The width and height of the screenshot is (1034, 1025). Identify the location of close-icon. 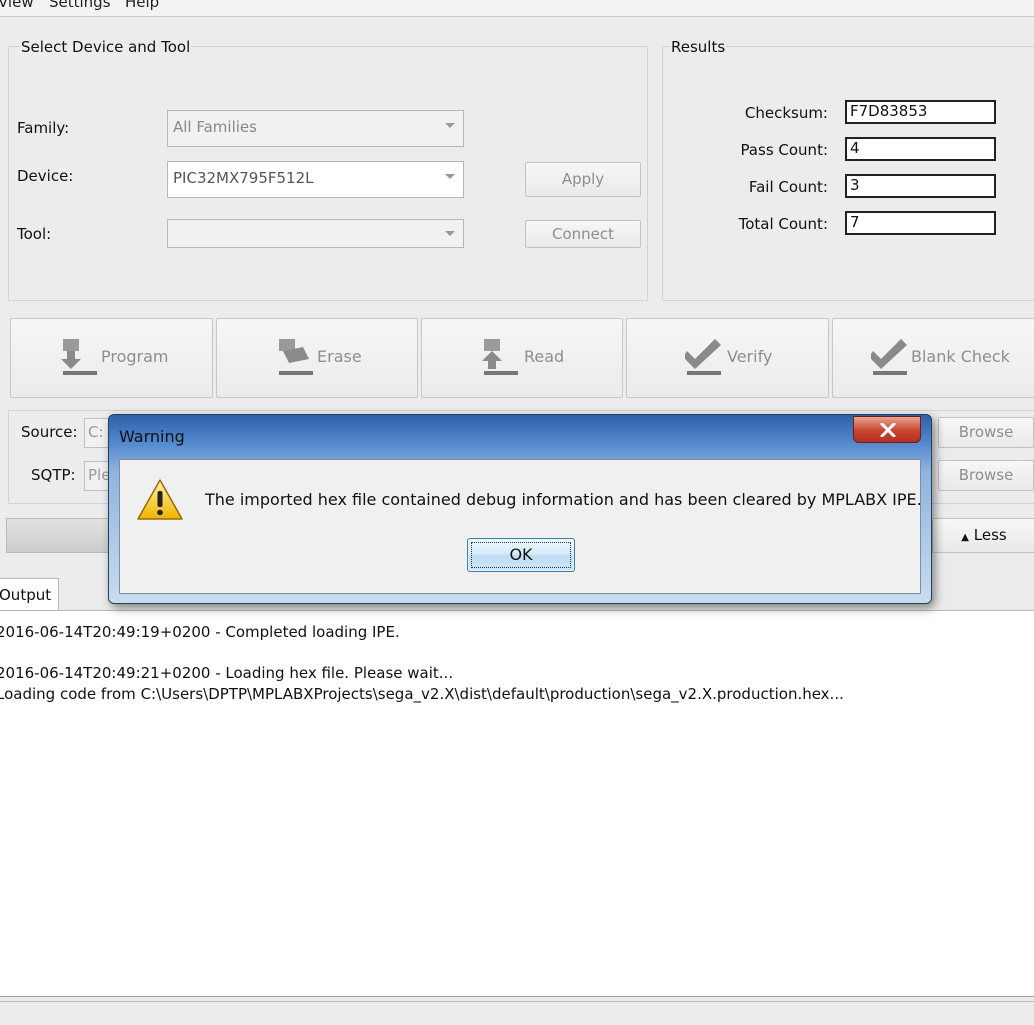
(888, 430).